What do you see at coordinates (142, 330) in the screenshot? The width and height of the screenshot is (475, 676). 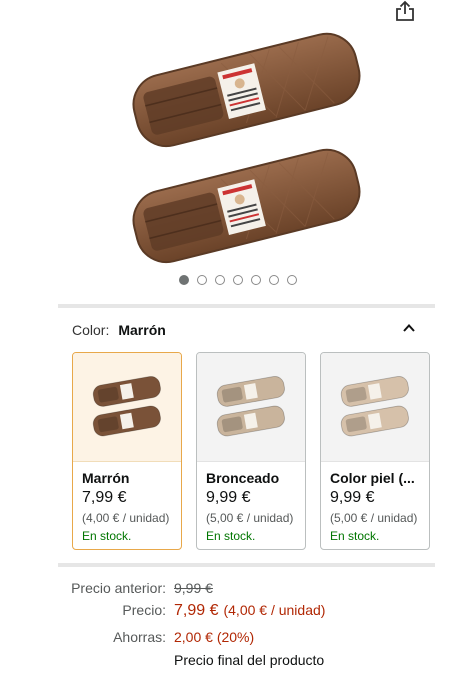 I see `selected-color: Marrón` at bounding box center [142, 330].